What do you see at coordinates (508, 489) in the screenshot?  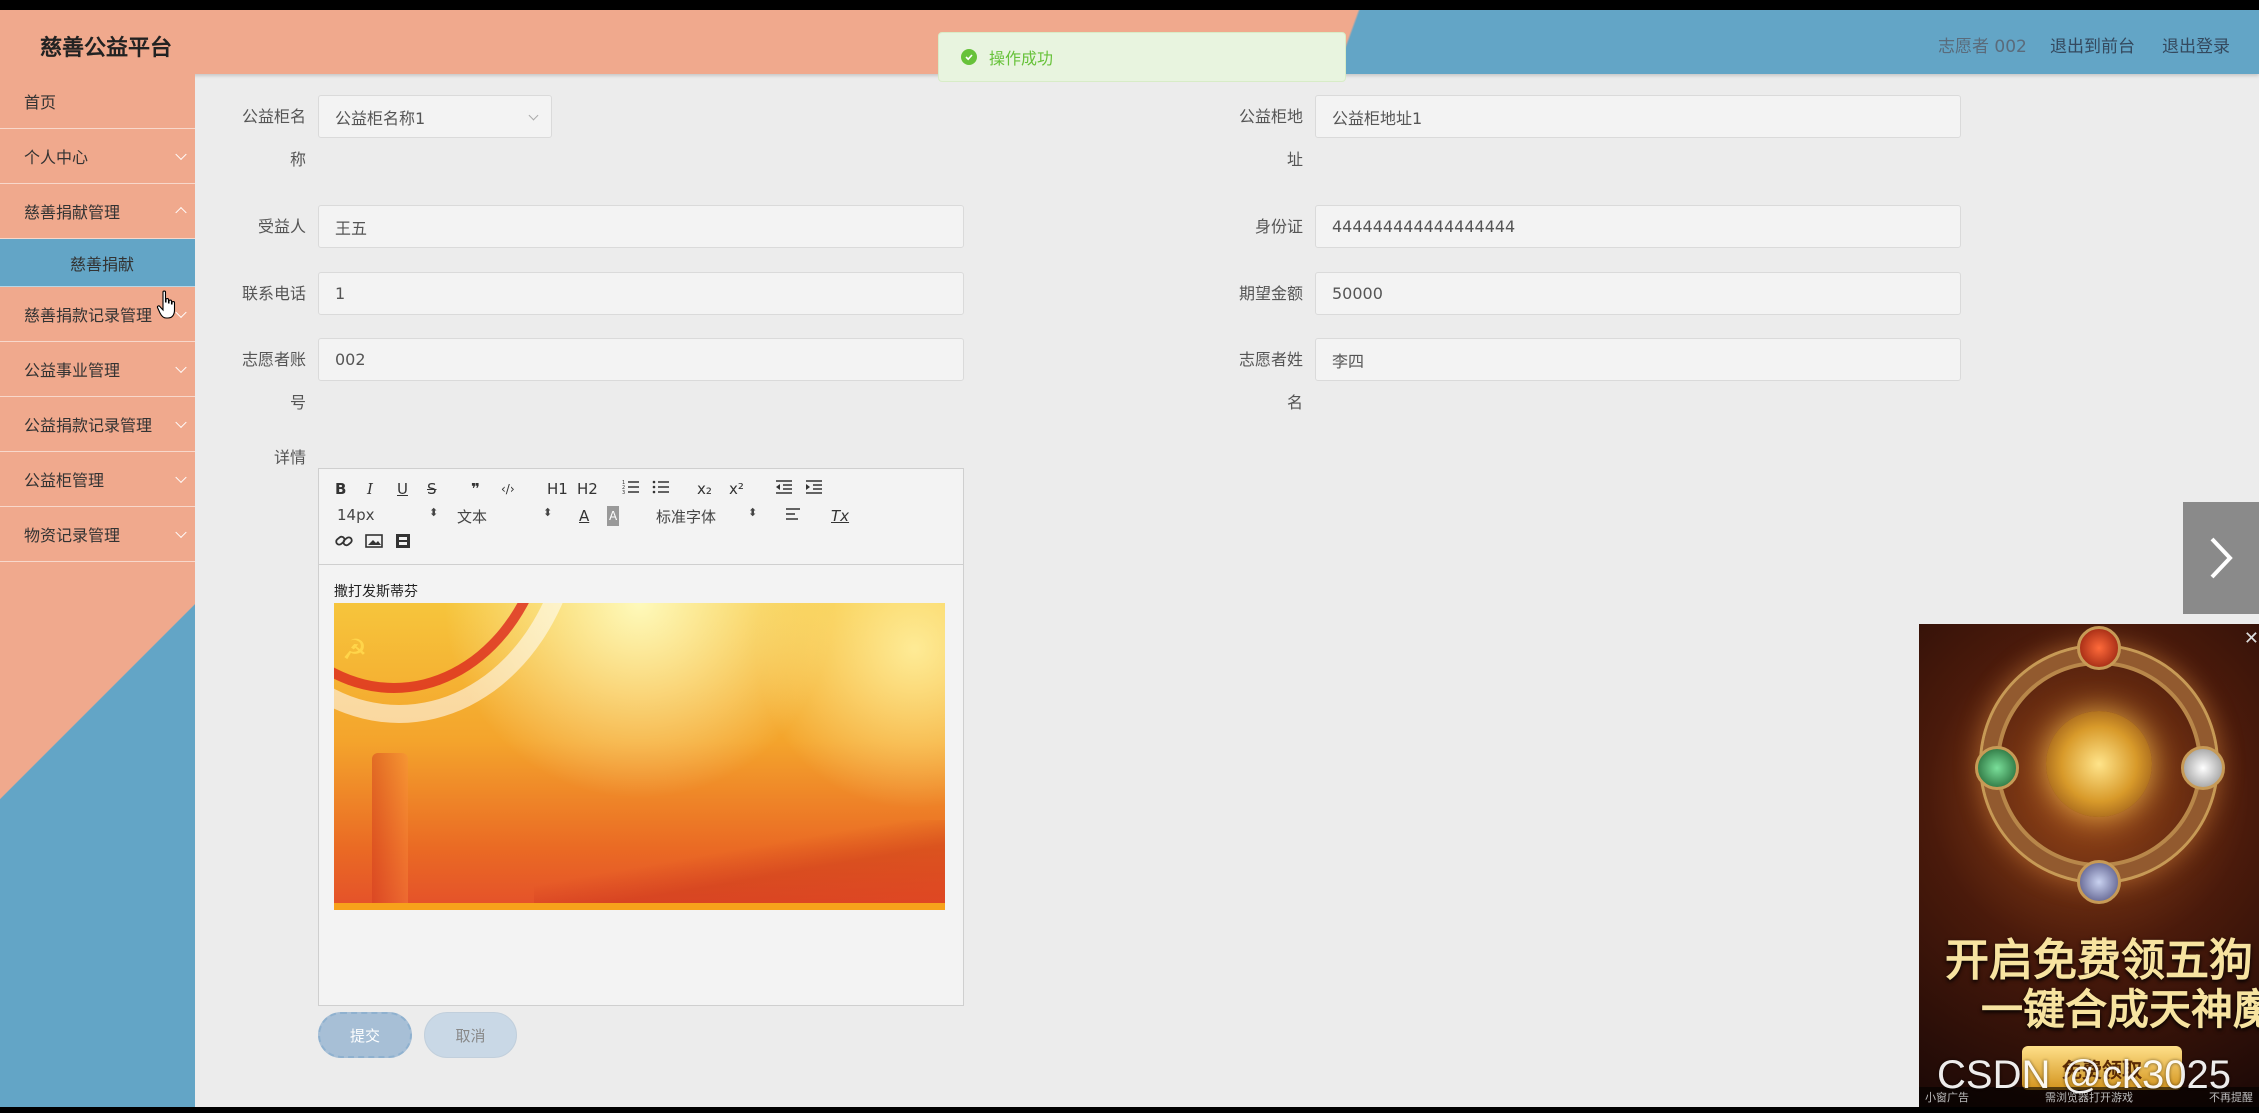 I see `code-block-button: ‹/›` at bounding box center [508, 489].